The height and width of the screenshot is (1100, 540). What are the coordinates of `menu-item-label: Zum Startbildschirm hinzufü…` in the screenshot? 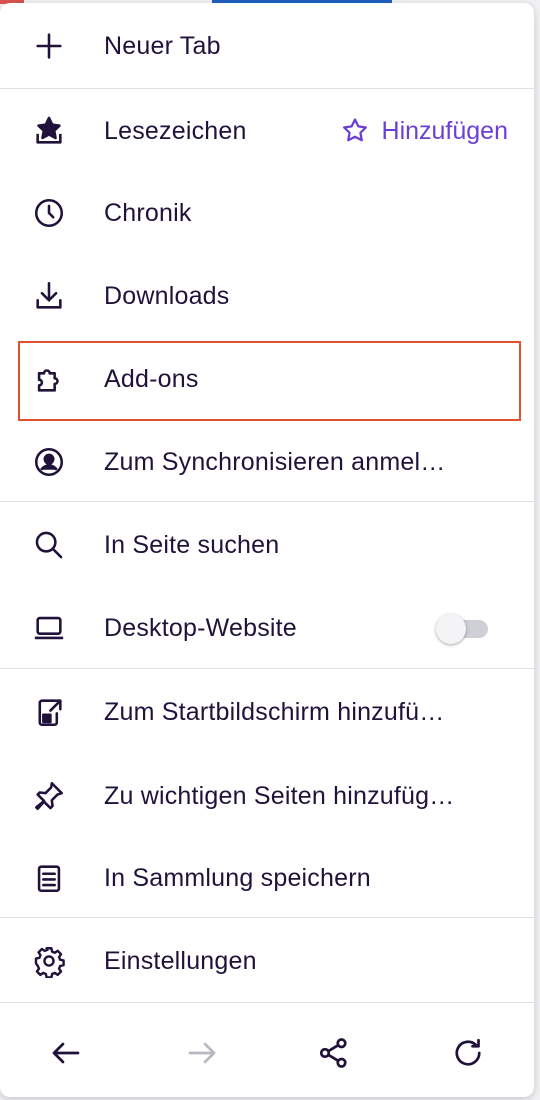 It's located at (274, 711).